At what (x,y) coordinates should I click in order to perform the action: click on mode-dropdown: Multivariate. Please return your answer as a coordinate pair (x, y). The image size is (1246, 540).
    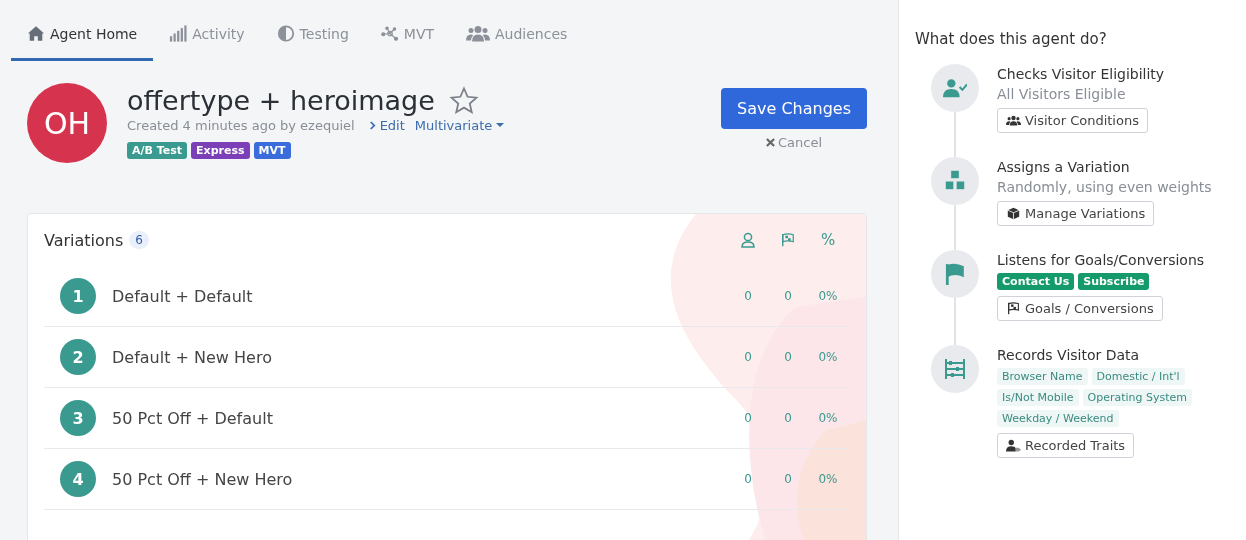
    Looking at the image, I should click on (459, 125).